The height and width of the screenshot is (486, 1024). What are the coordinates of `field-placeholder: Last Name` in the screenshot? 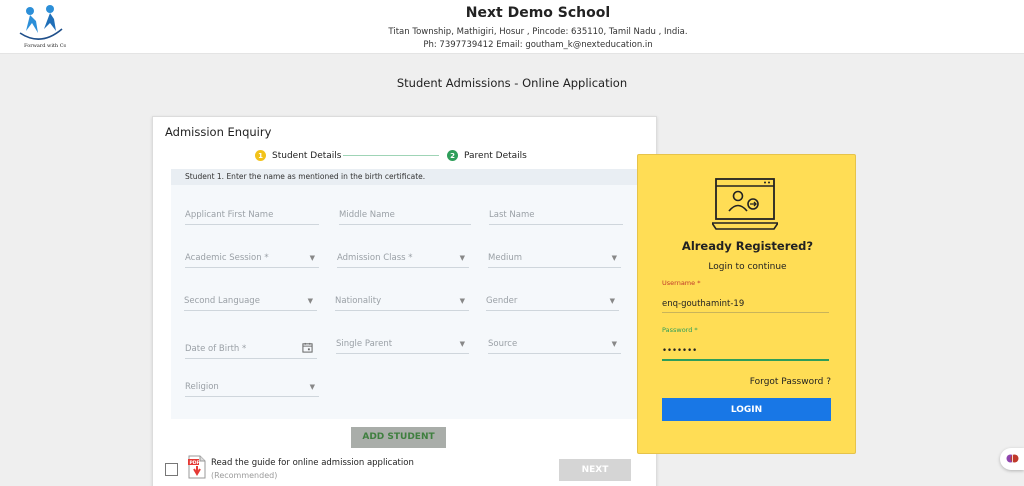 It's located at (512, 215).